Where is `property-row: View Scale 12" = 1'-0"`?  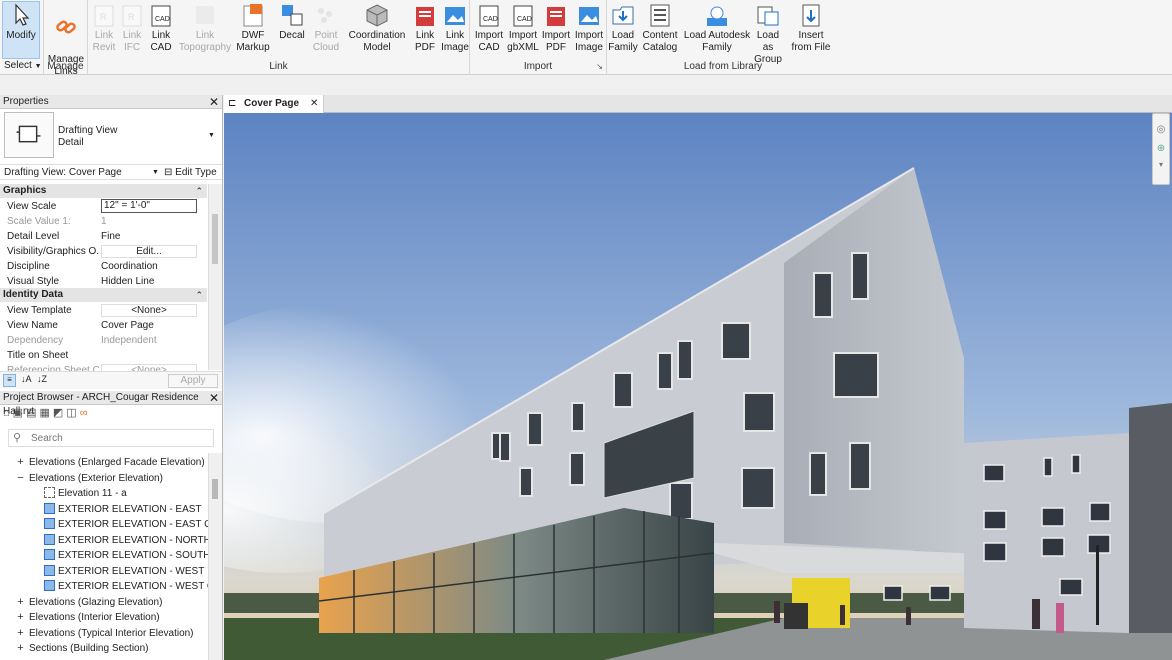
property-row: View Scale 12" = 1'-0" is located at coordinates (103, 206).